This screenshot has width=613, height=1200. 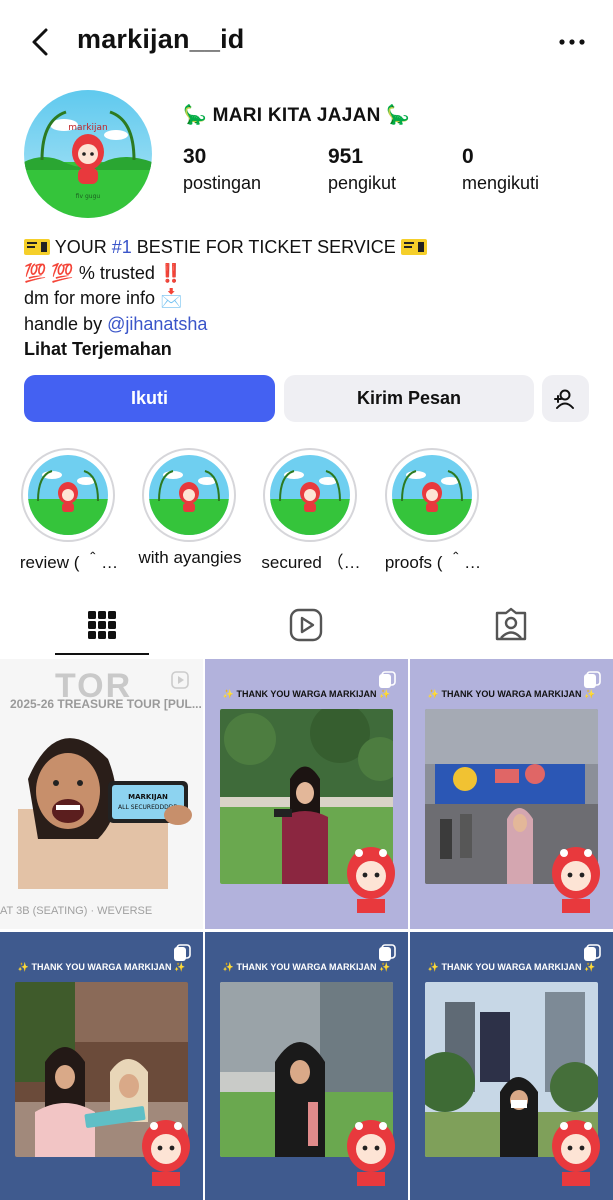 I want to click on envelope-emoji-icon: 📩, so click(x=171, y=298).